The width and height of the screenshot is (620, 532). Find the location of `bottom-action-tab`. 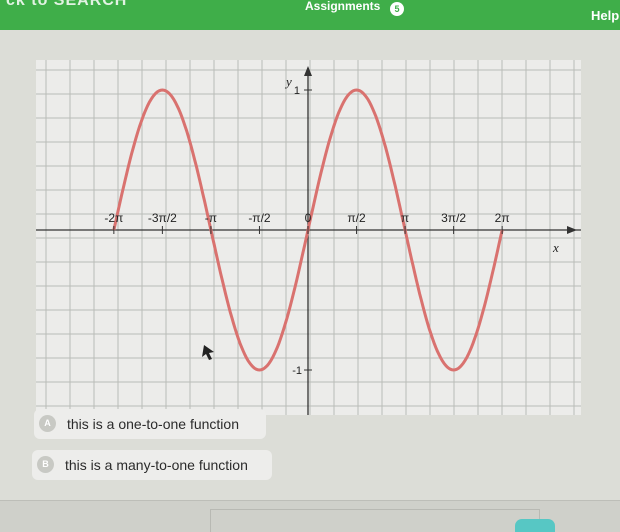

bottom-action-tab is located at coordinates (535, 525).